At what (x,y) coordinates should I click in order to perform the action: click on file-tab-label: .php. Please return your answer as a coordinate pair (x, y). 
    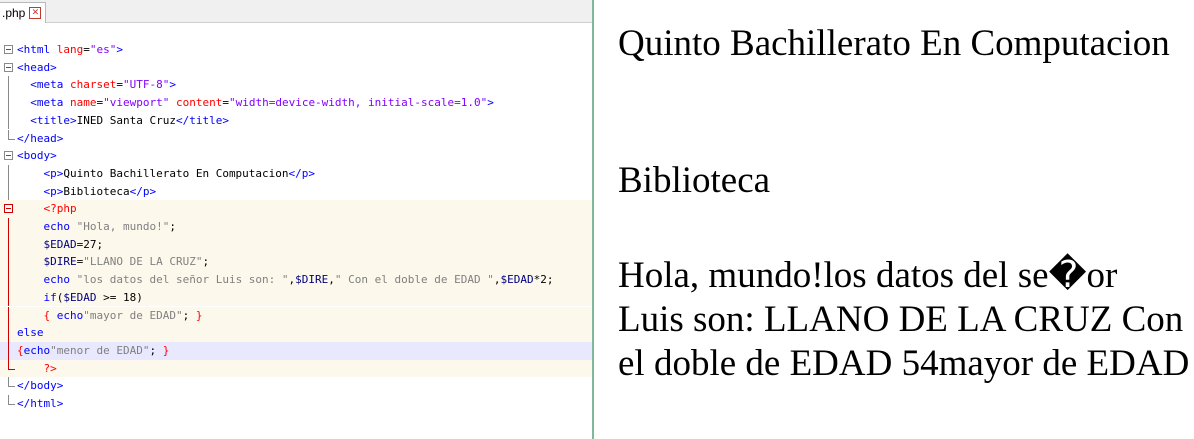
    Looking at the image, I should click on (14, 13).